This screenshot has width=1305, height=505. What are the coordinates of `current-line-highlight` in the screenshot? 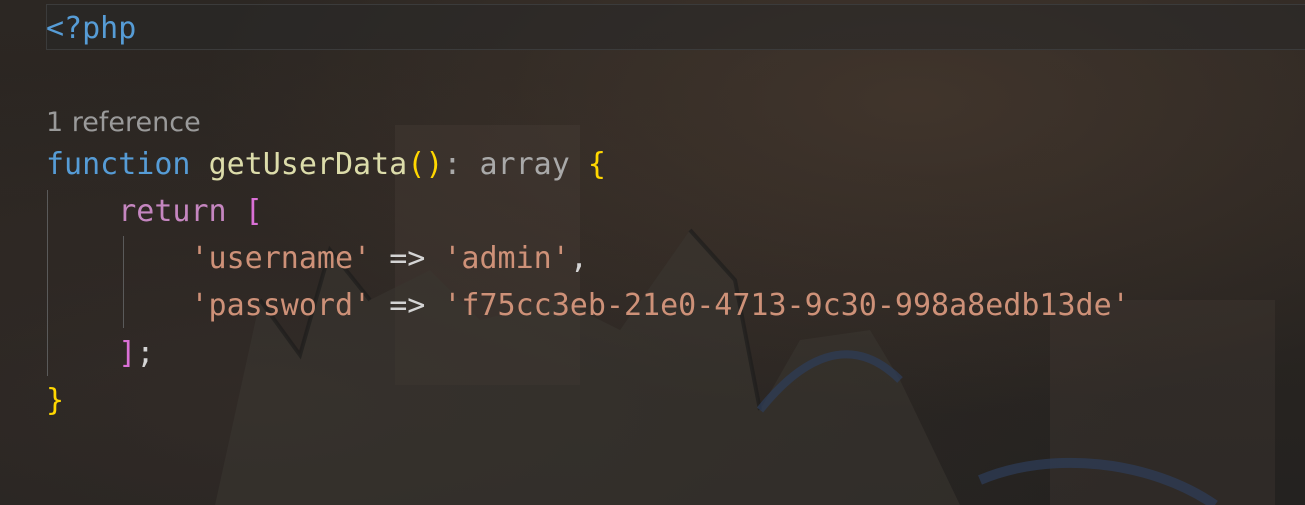 It's located at (675, 27).